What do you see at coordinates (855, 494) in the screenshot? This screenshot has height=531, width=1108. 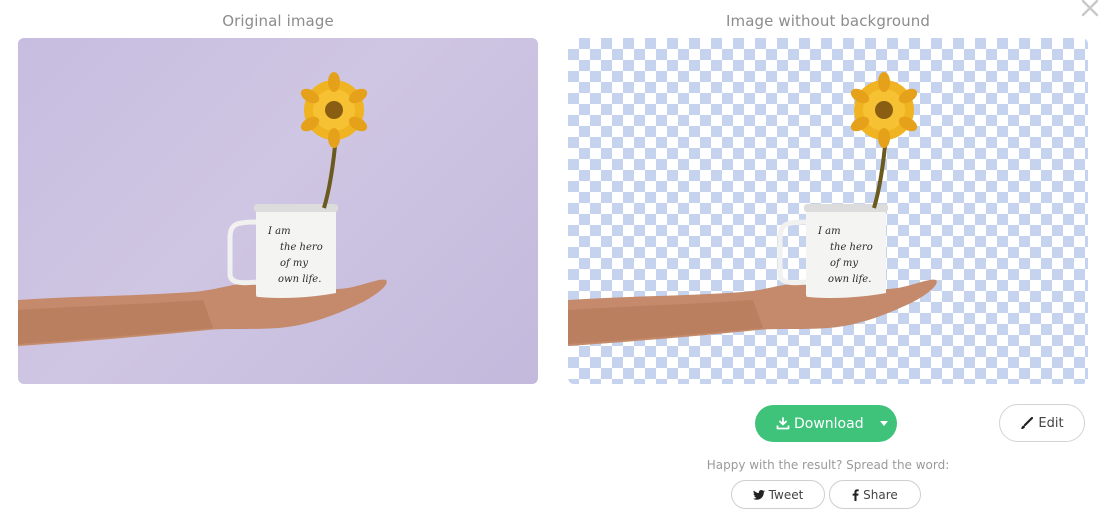 I see `facebook-icon` at bounding box center [855, 494].